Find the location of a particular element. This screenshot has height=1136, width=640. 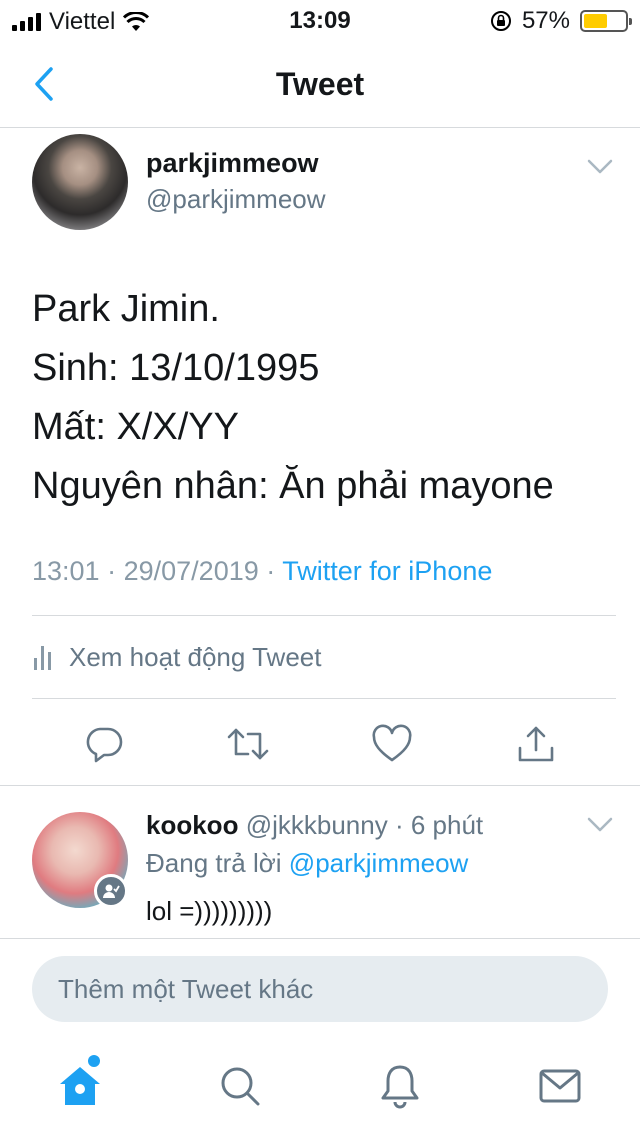

tweet-activity-label: Xem hoạt động Tweet is located at coordinates (195, 657).